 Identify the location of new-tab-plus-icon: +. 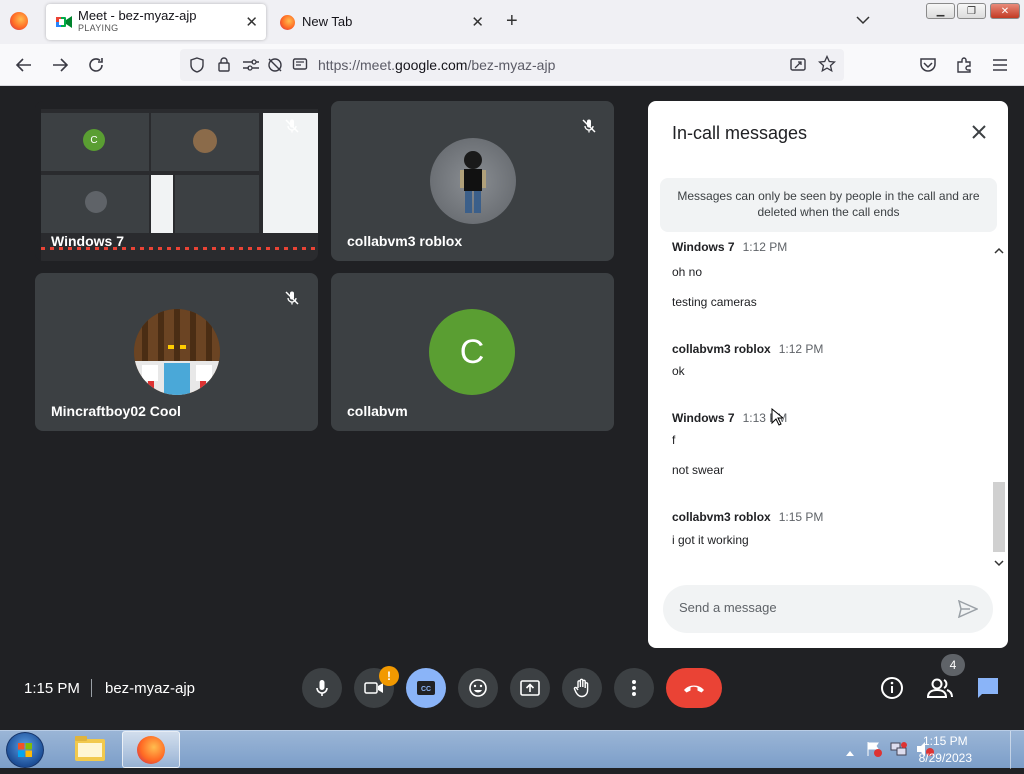
(512, 21).